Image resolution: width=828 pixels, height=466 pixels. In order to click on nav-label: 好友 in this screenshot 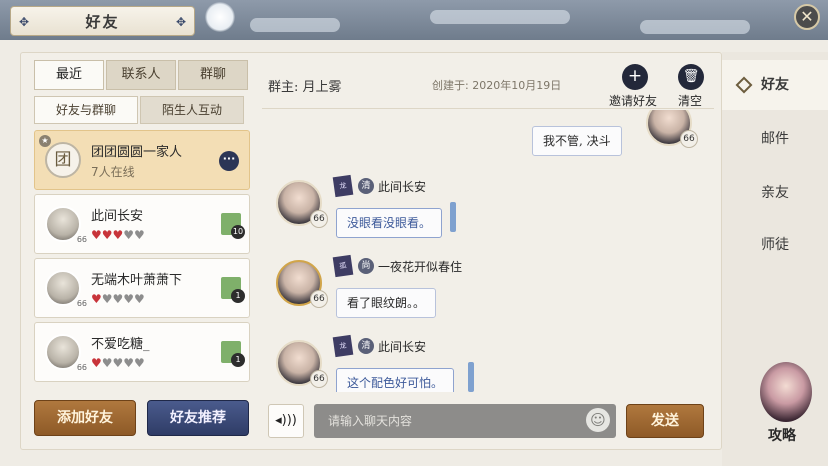, I will do `click(775, 85)`.